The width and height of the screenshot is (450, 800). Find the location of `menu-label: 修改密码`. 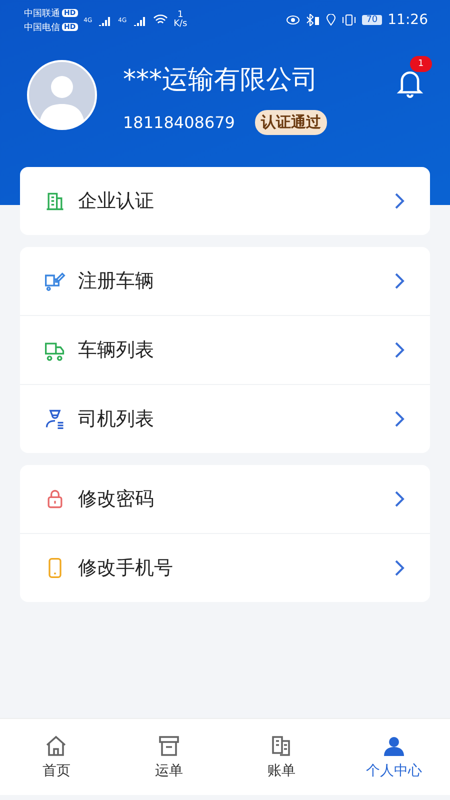

menu-label: 修改密码 is located at coordinates (116, 499).